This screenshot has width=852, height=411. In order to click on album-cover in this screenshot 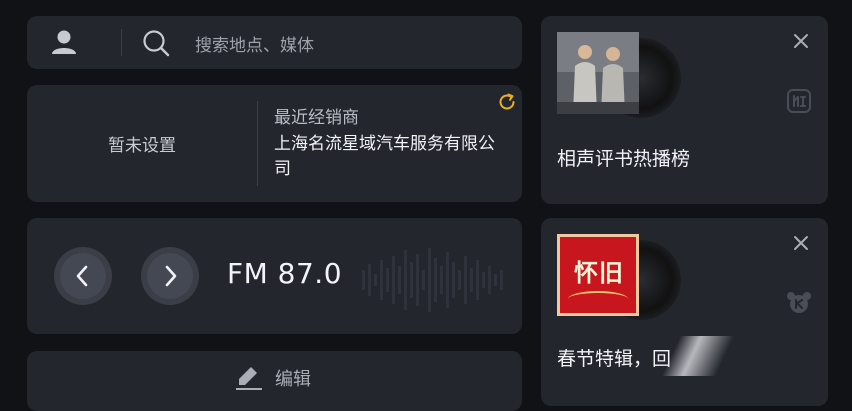, I will do `click(598, 73)`.